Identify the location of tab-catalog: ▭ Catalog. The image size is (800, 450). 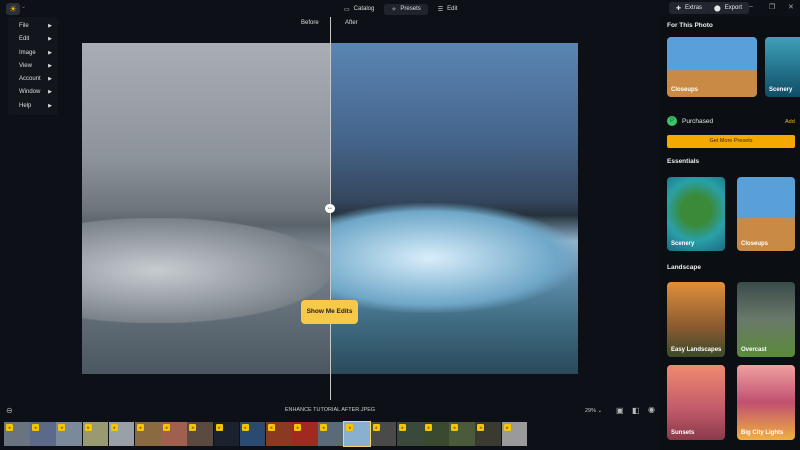
(359, 9).